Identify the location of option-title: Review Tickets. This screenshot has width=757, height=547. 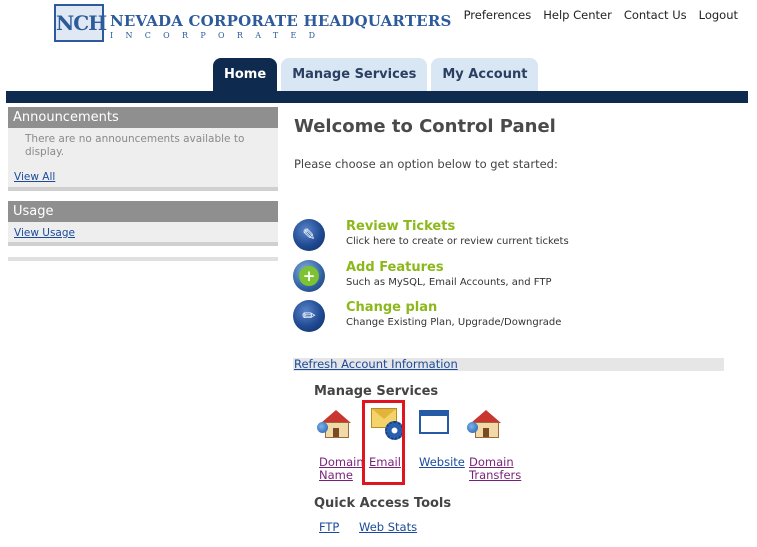
(400, 226).